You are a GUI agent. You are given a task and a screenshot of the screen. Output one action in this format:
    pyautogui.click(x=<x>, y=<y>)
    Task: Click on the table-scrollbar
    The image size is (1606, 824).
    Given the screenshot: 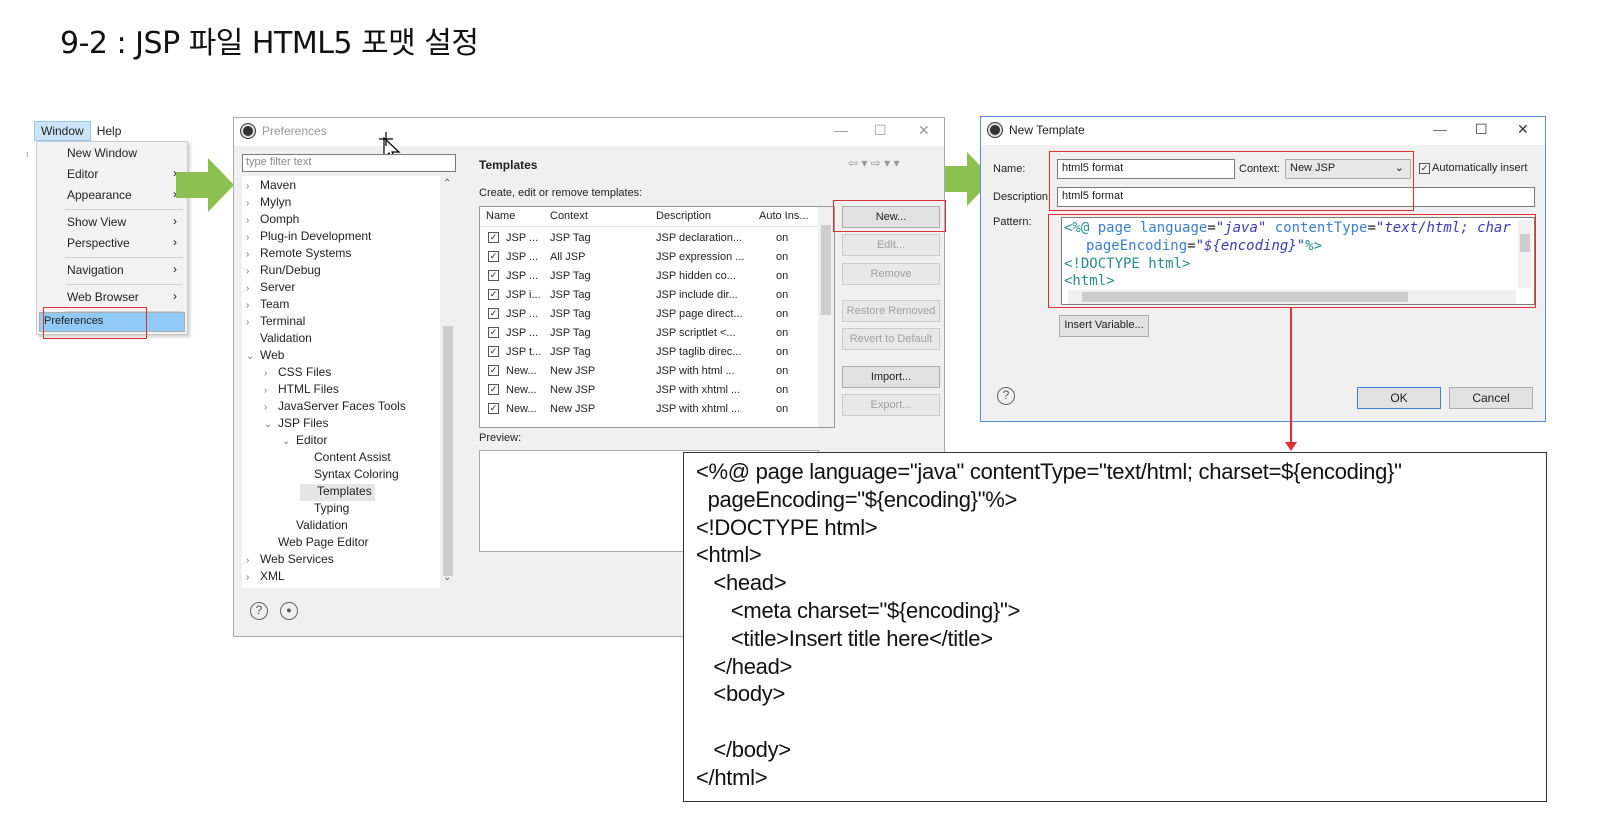 What is the action you would take?
    pyautogui.click(x=826, y=317)
    